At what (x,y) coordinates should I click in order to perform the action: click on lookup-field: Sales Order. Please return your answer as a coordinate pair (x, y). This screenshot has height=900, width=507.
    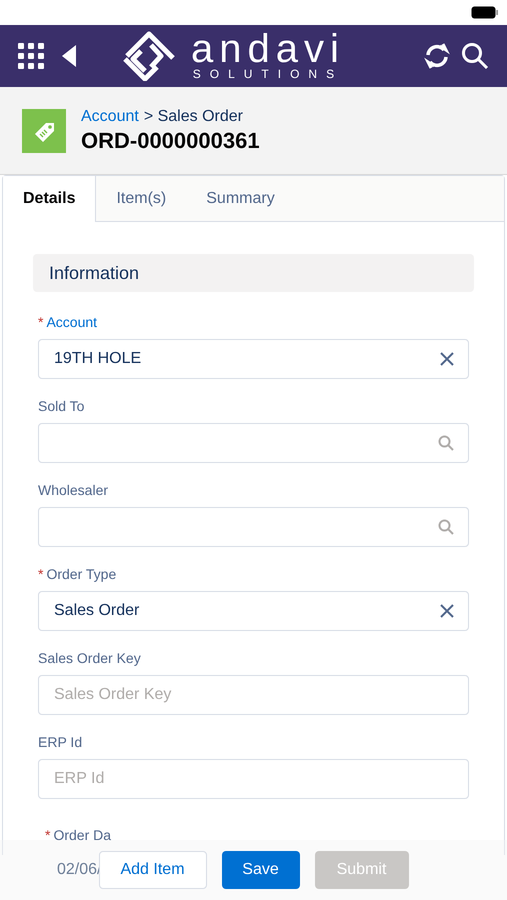
    Looking at the image, I should click on (253, 611).